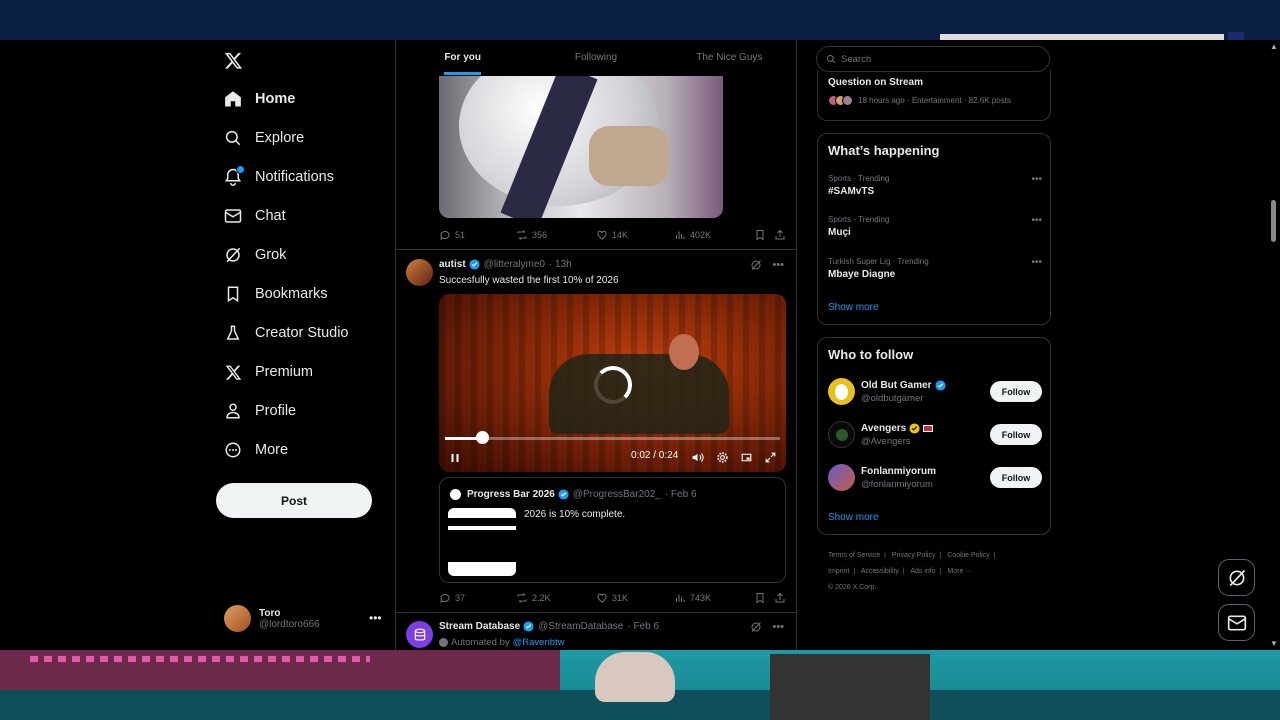  What do you see at coordinates (1236, 577) in the screenshot?
I see `grok-fab` at bounding box center [1236, 577].